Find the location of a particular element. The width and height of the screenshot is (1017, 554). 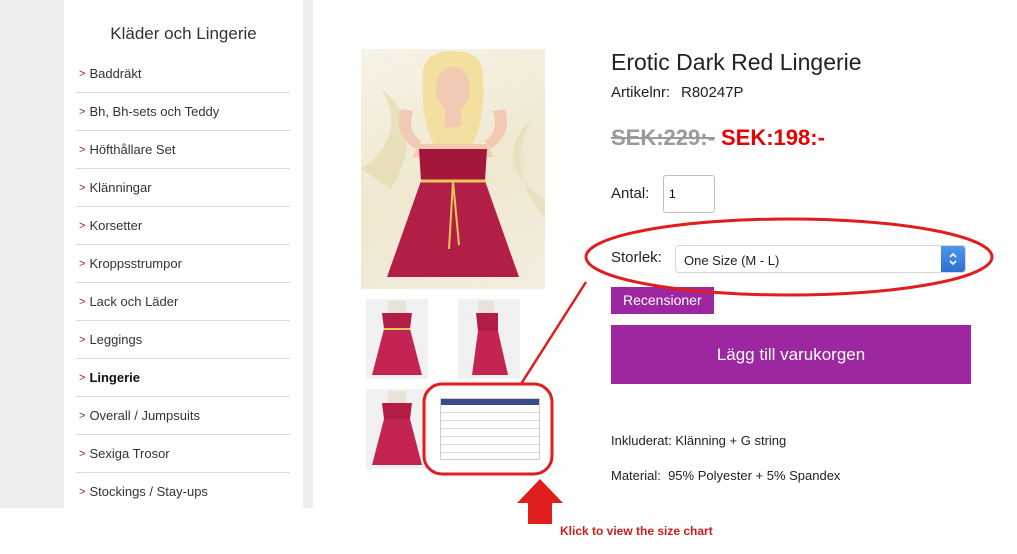

sidebar-item-label: Korsetter is located at coordinates (116, 225).